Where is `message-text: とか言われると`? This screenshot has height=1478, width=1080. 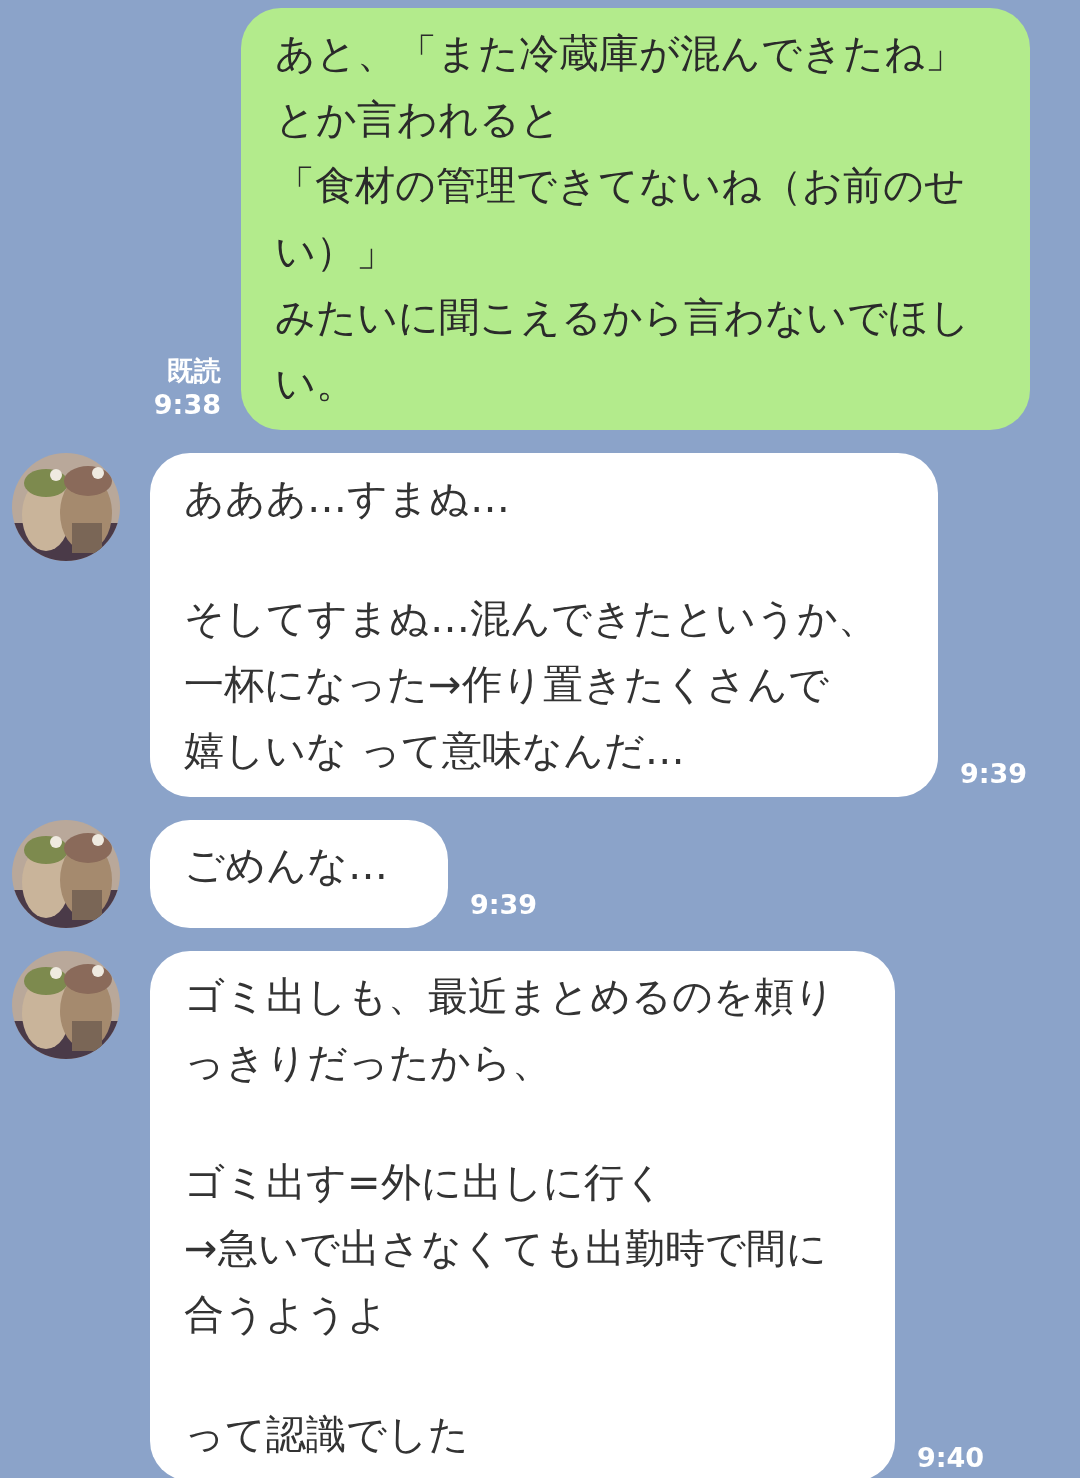
message-text: とか言われると is located at coordinates (418, 119).